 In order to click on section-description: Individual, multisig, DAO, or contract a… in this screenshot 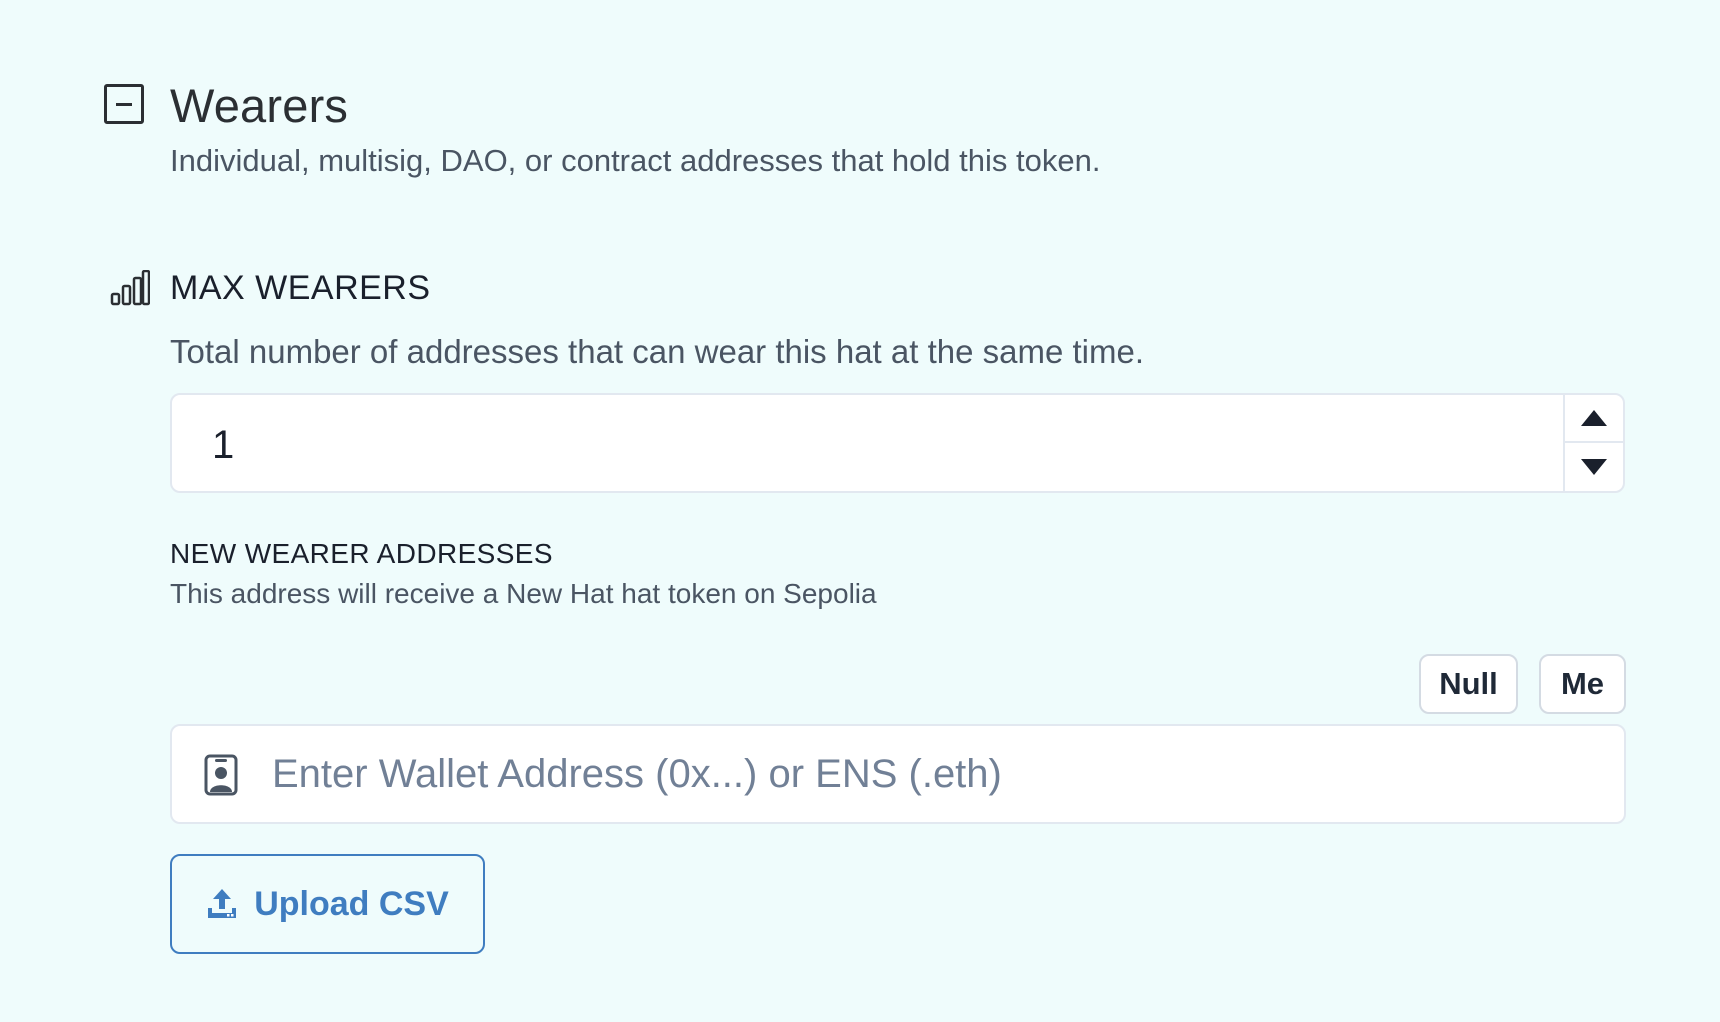, I will do `click(635, 160)`.